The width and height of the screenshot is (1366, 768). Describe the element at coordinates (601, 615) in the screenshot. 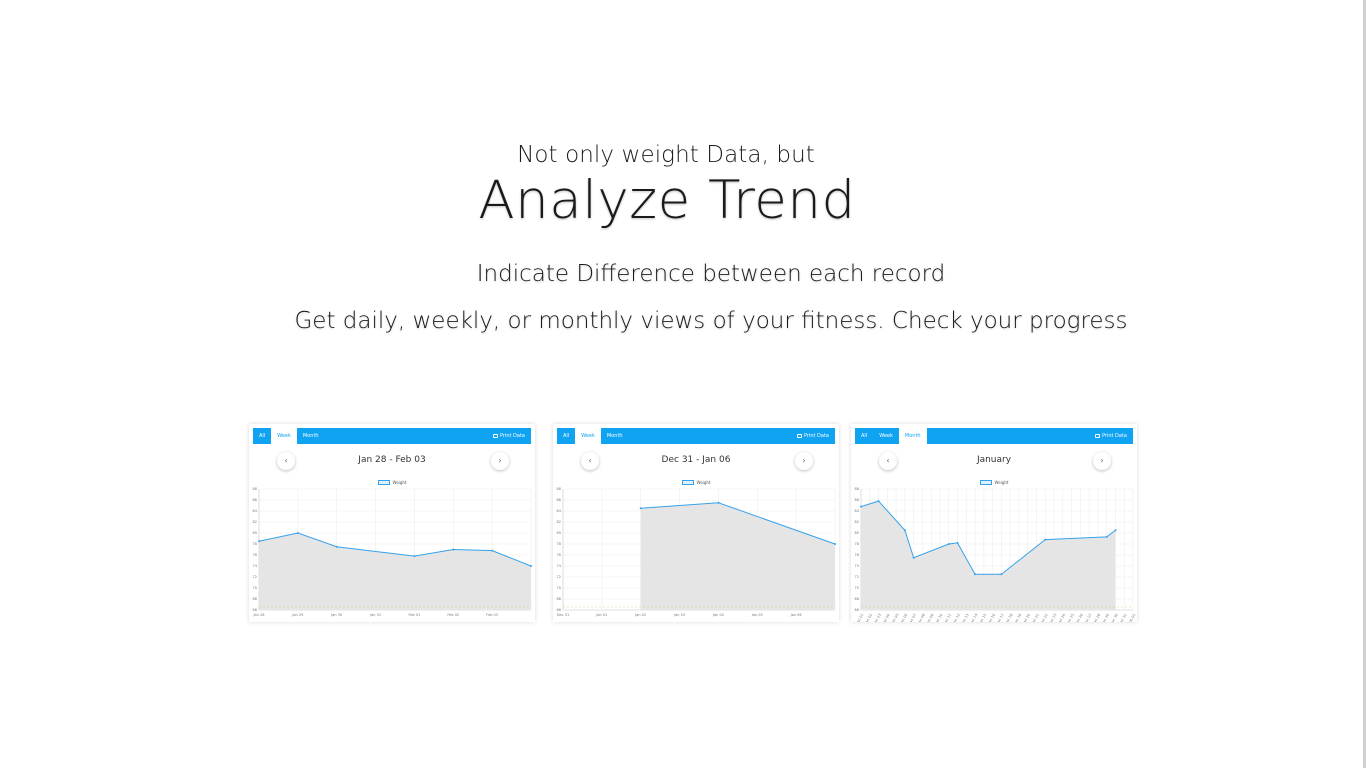

I see `x-tick-label: Jan 01` at that location.